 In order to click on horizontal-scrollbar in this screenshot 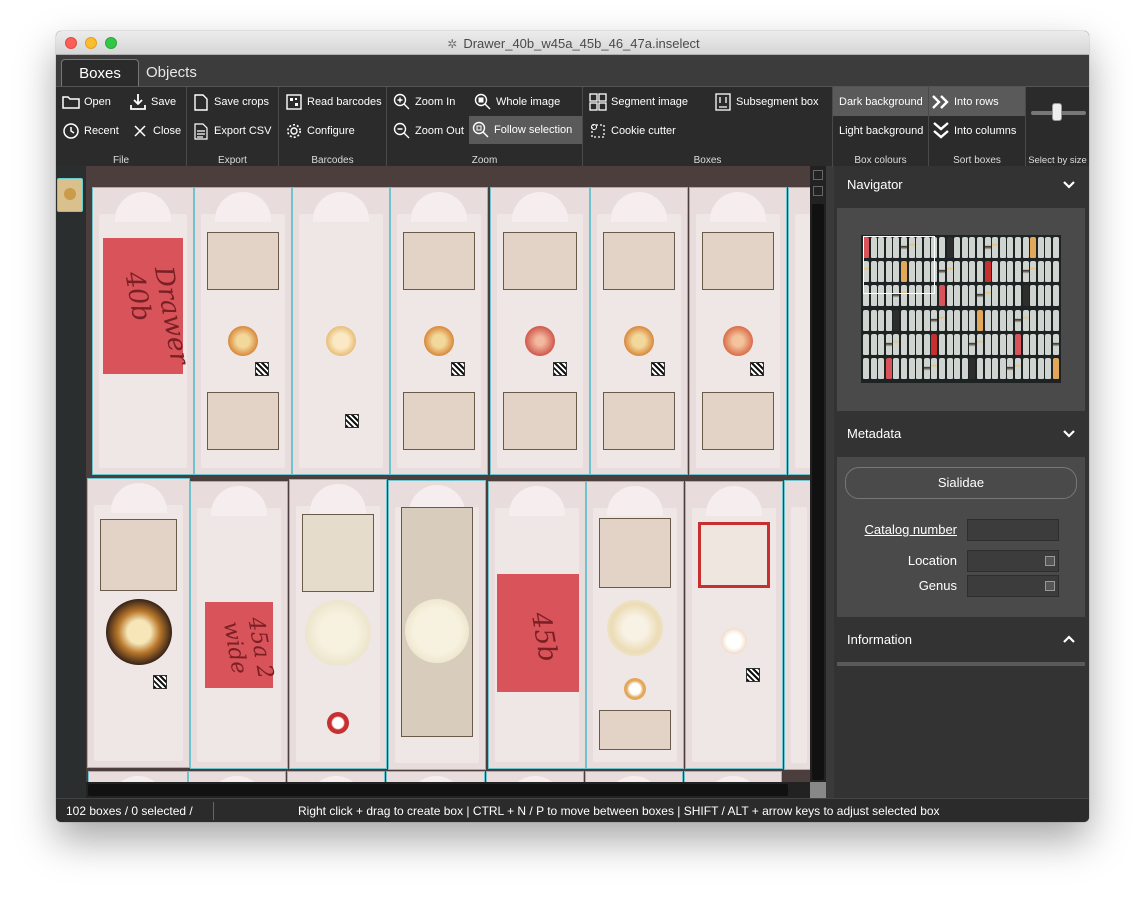, I will do `click(448, 790)`.